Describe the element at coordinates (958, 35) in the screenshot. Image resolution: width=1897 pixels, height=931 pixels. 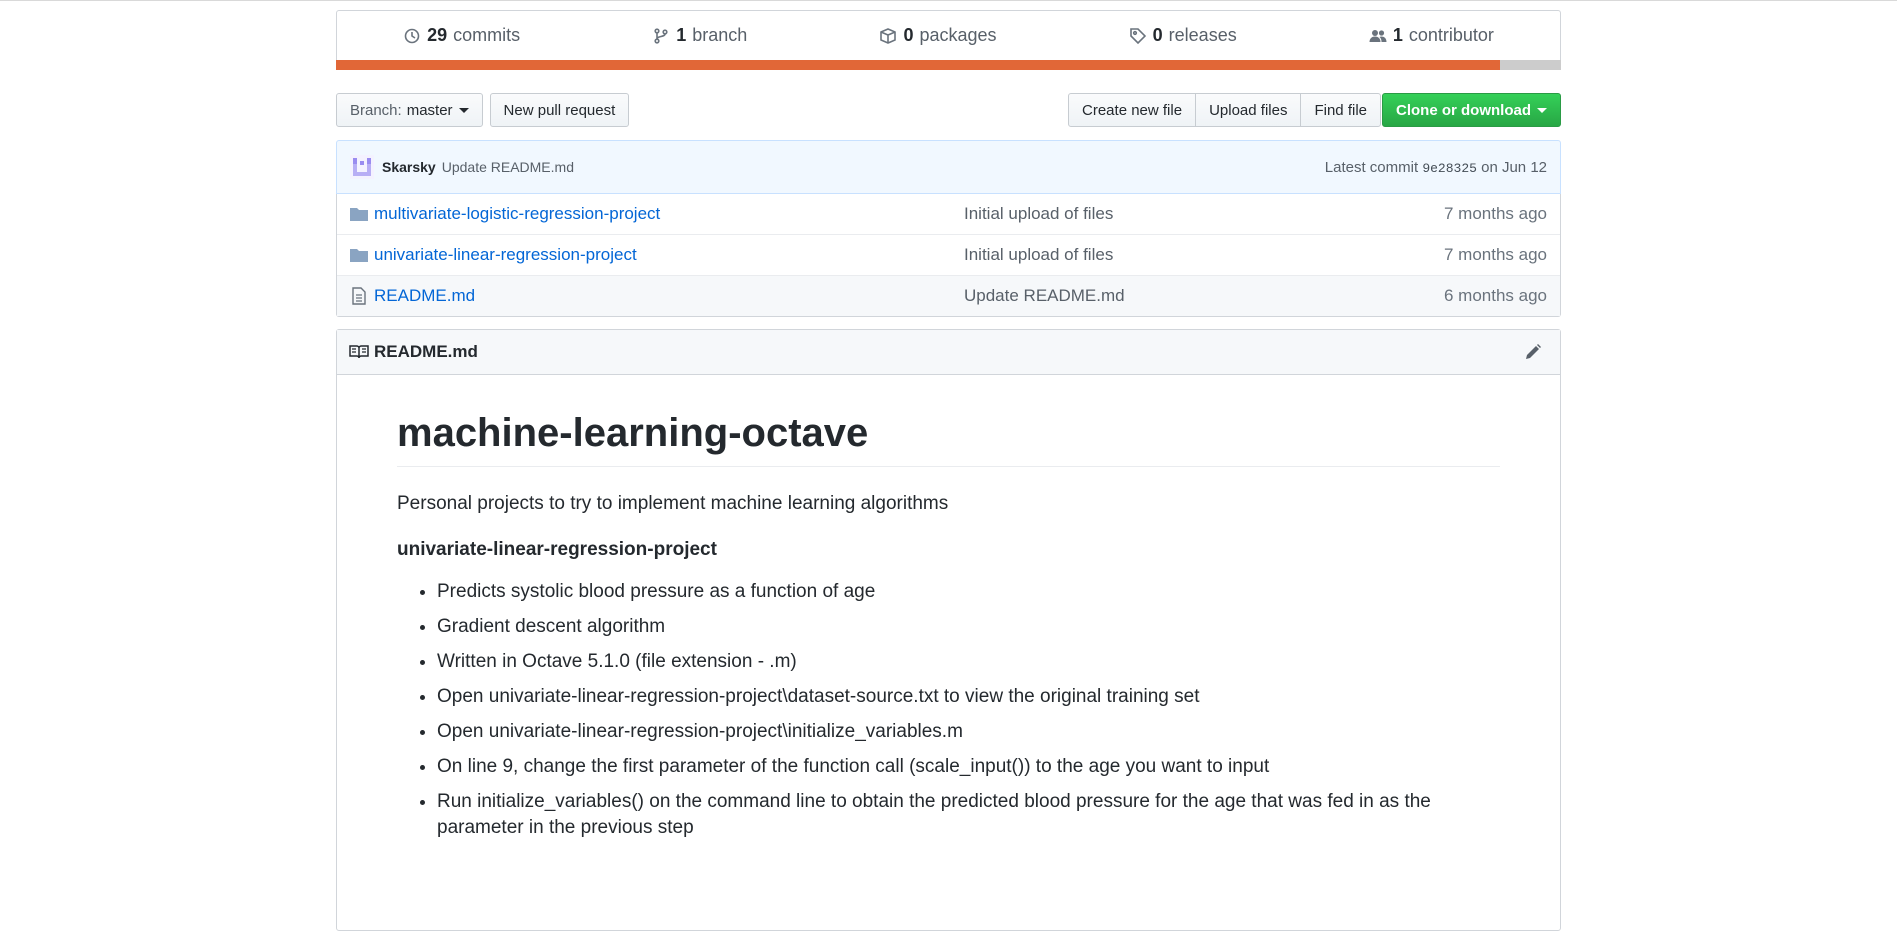
I see `packages-label: packages` at that location.